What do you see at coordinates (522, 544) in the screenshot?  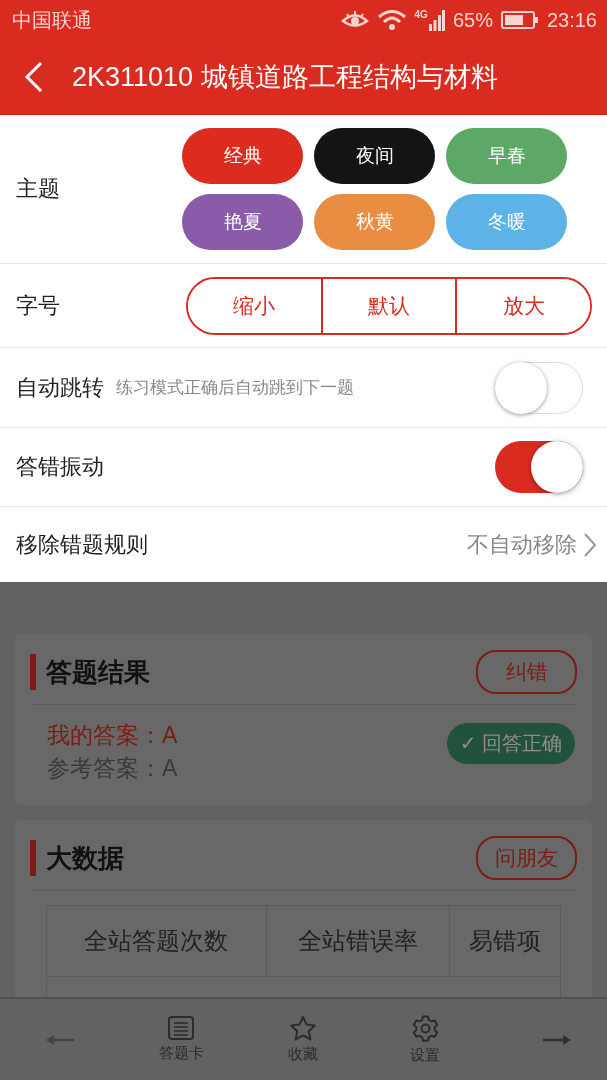 I see `setting-value: 不自动移除` at bounding box center [522, 544].